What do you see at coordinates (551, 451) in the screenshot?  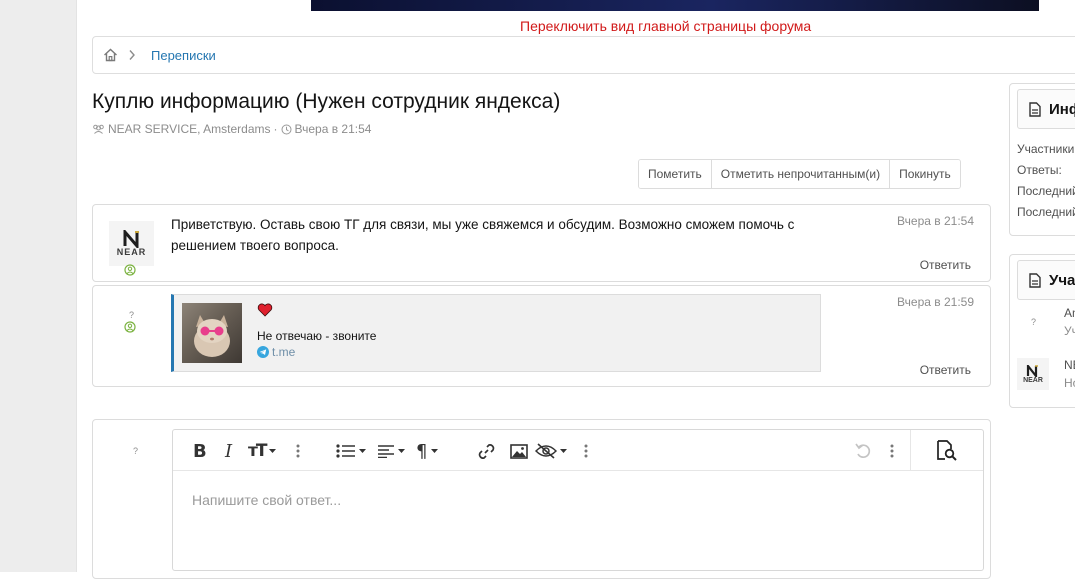 I see `spoiler-icon` at bounding box center [551, 451].